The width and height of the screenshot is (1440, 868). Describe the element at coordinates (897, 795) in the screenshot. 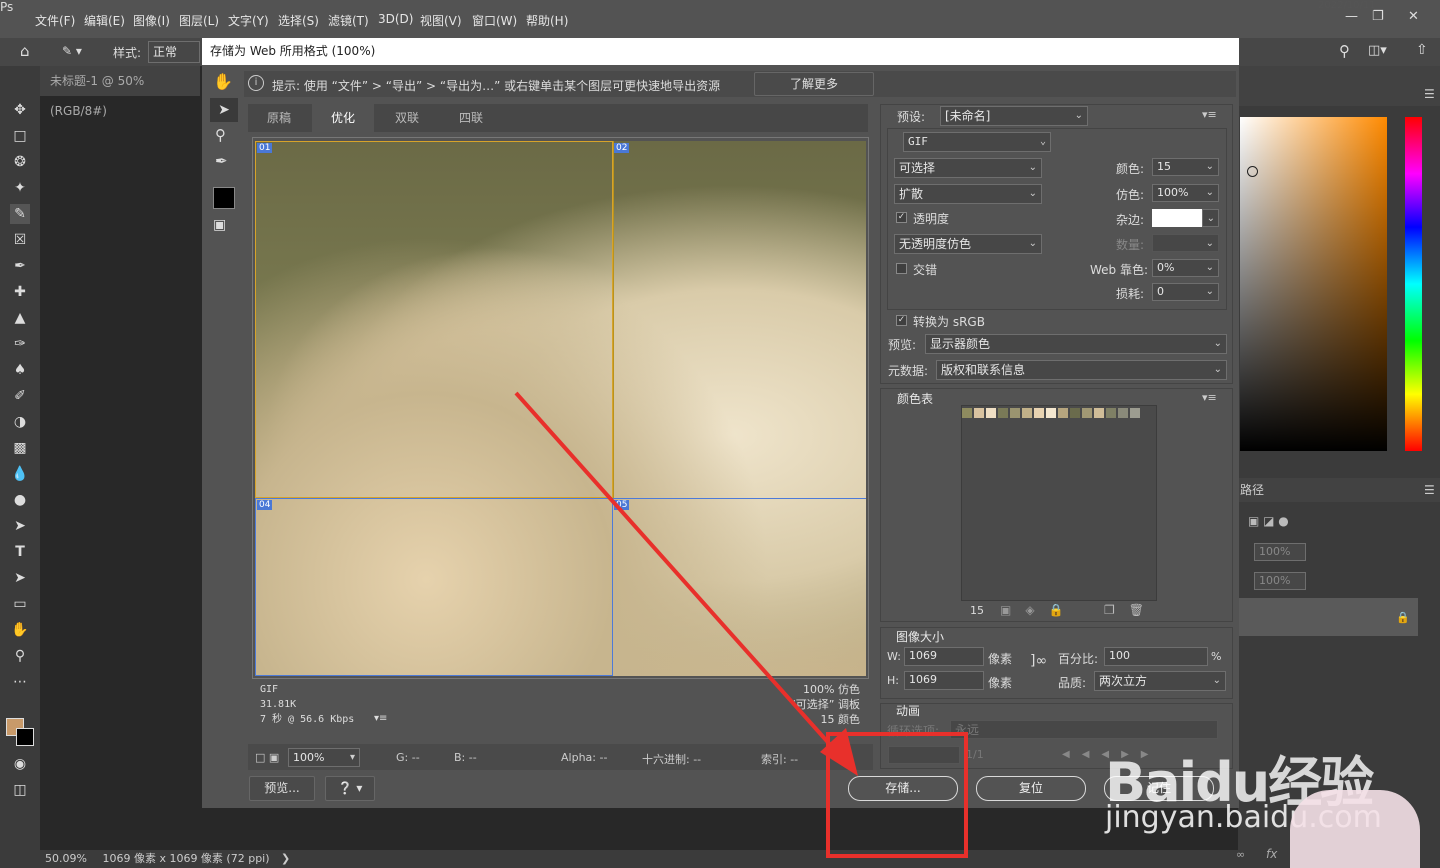

I see `highlight-box` at that location.